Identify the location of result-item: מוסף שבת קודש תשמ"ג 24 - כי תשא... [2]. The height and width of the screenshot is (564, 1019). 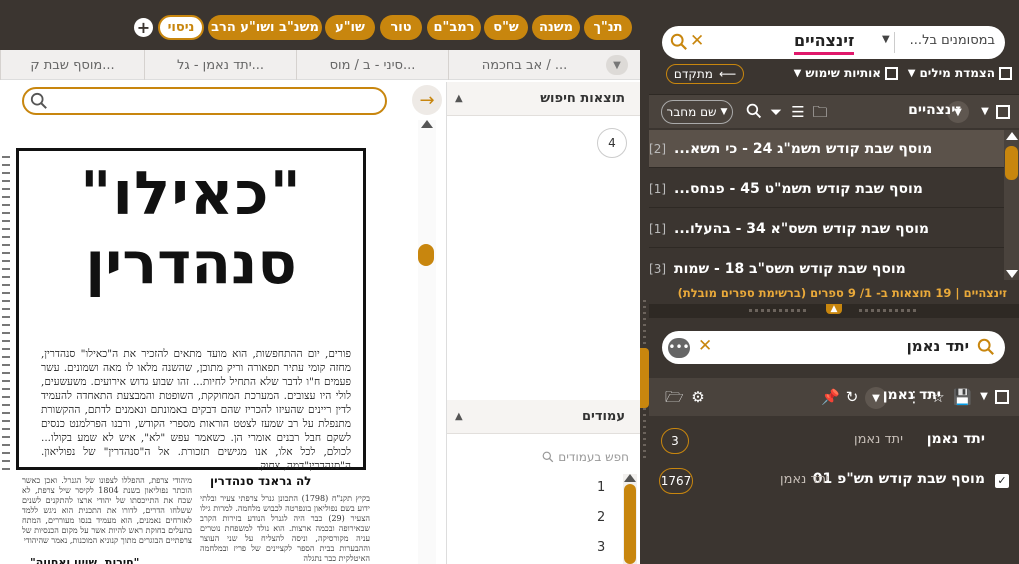
(826, 149).